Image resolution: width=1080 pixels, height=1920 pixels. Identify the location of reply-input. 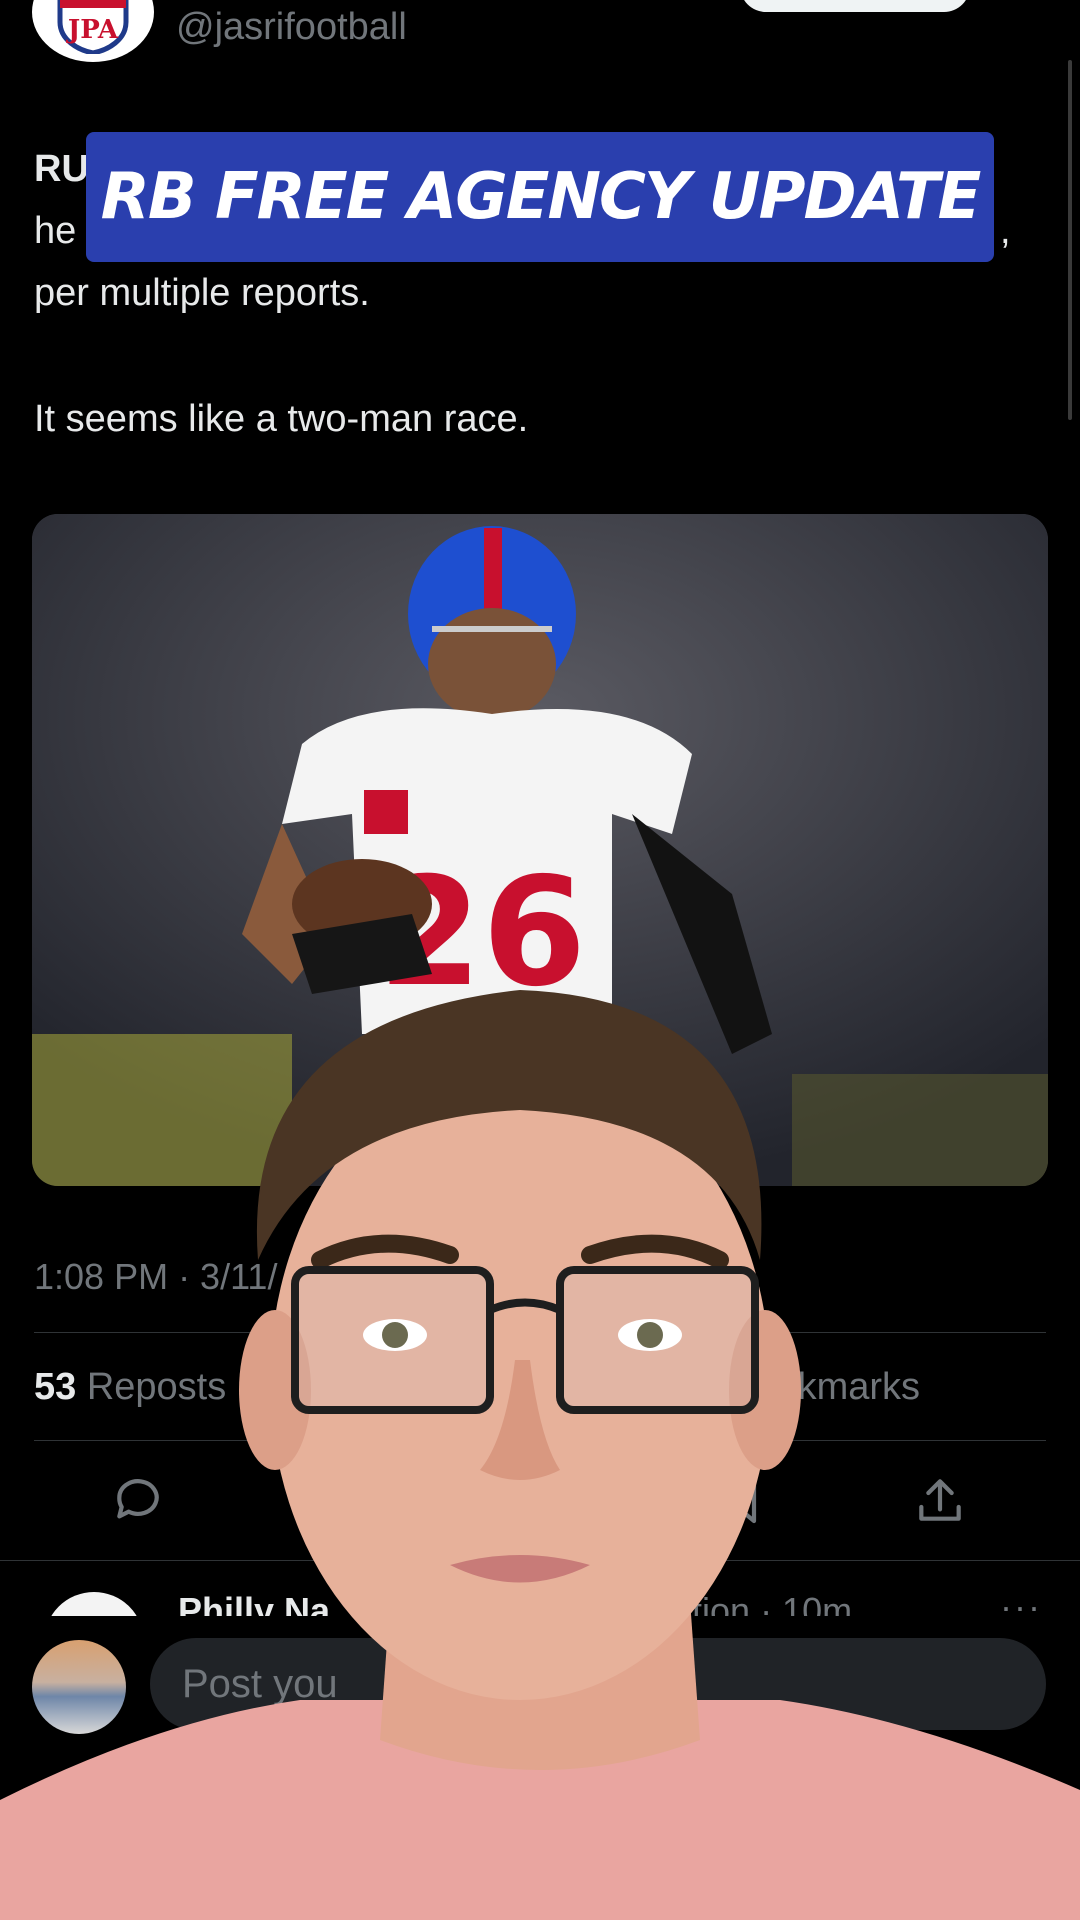
(598, 1684).